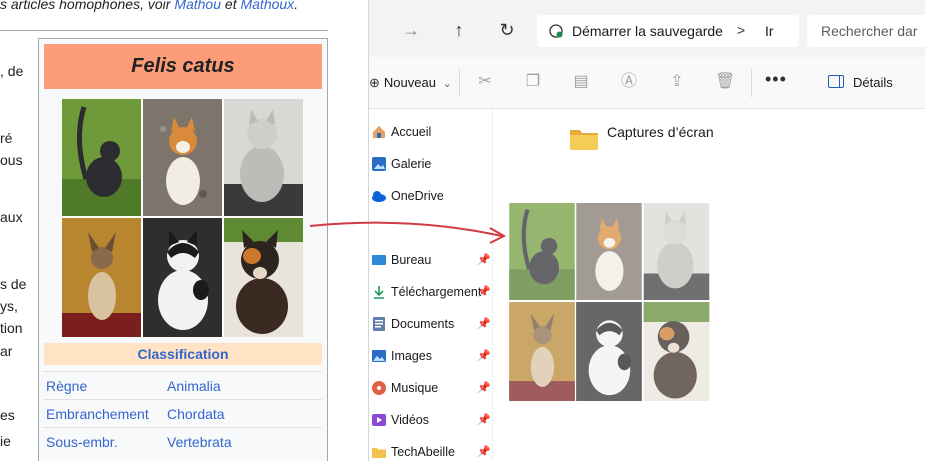 Image resolution: width=925 pixels, height=461 pixels. Describe the element at coordinates (12, 71) in the screenshot. I see `text-fragment: , de` at that location.